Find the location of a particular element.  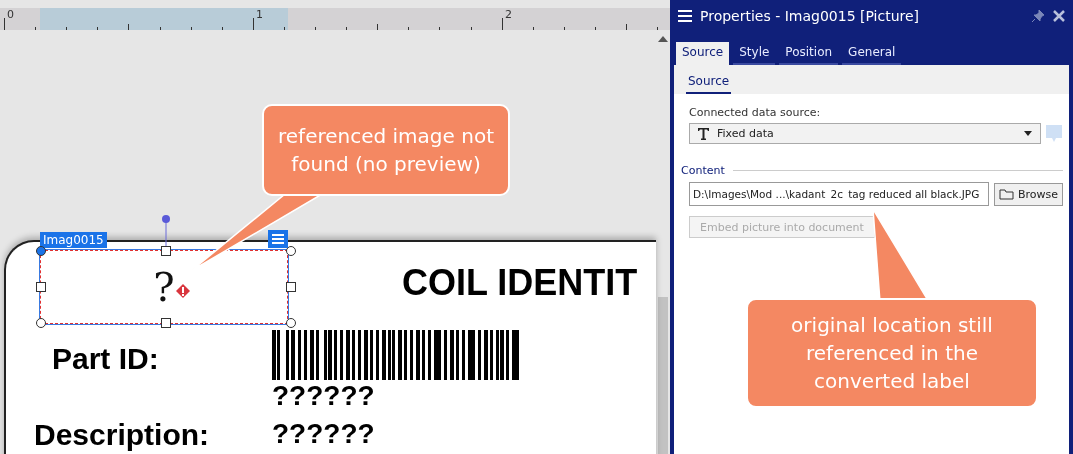

field-label: Description: is located at coordinates (122, 435).